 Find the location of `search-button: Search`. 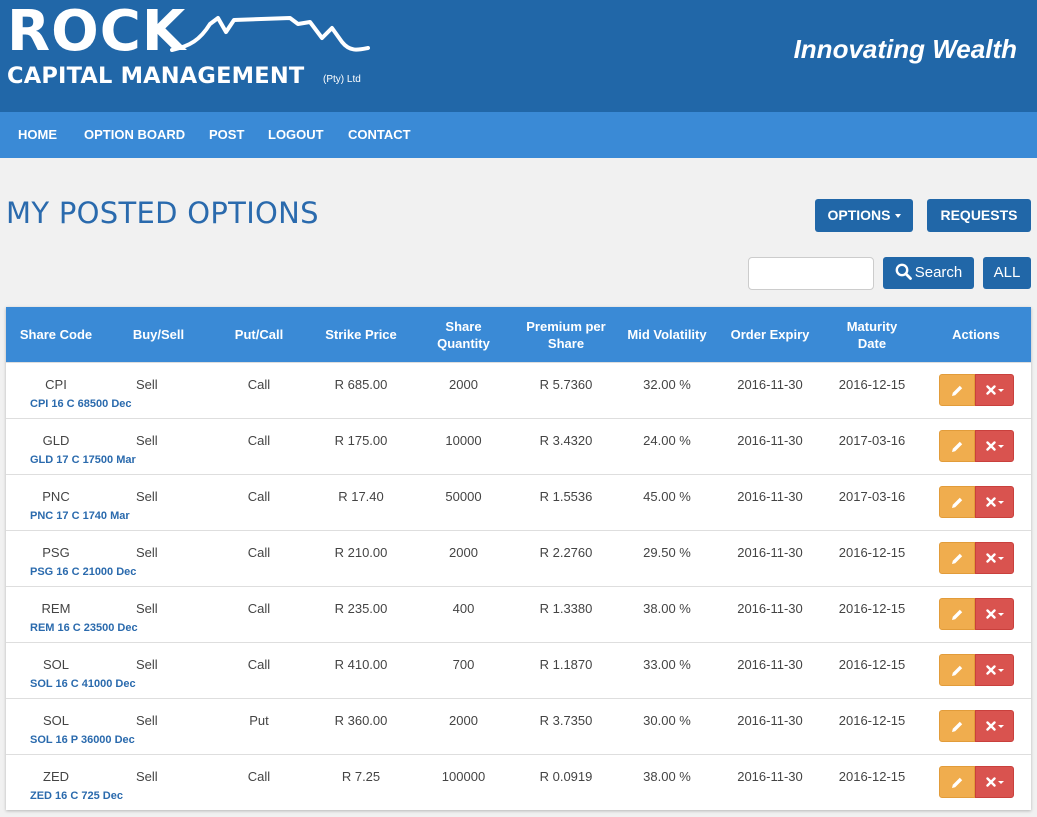

search-button: Search is located at coordinates (928, 273).